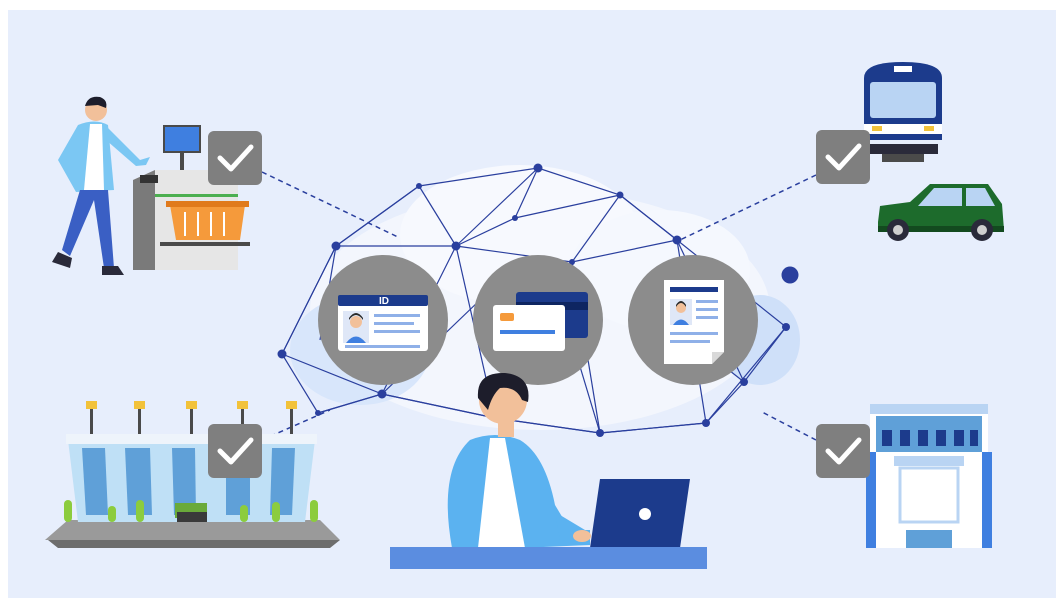 Image resolution: width=1061 pixels, height=602 pixels. Describe the element at coordinates (192, 474) in the screenshot. I see `stadium-icon` at that location.